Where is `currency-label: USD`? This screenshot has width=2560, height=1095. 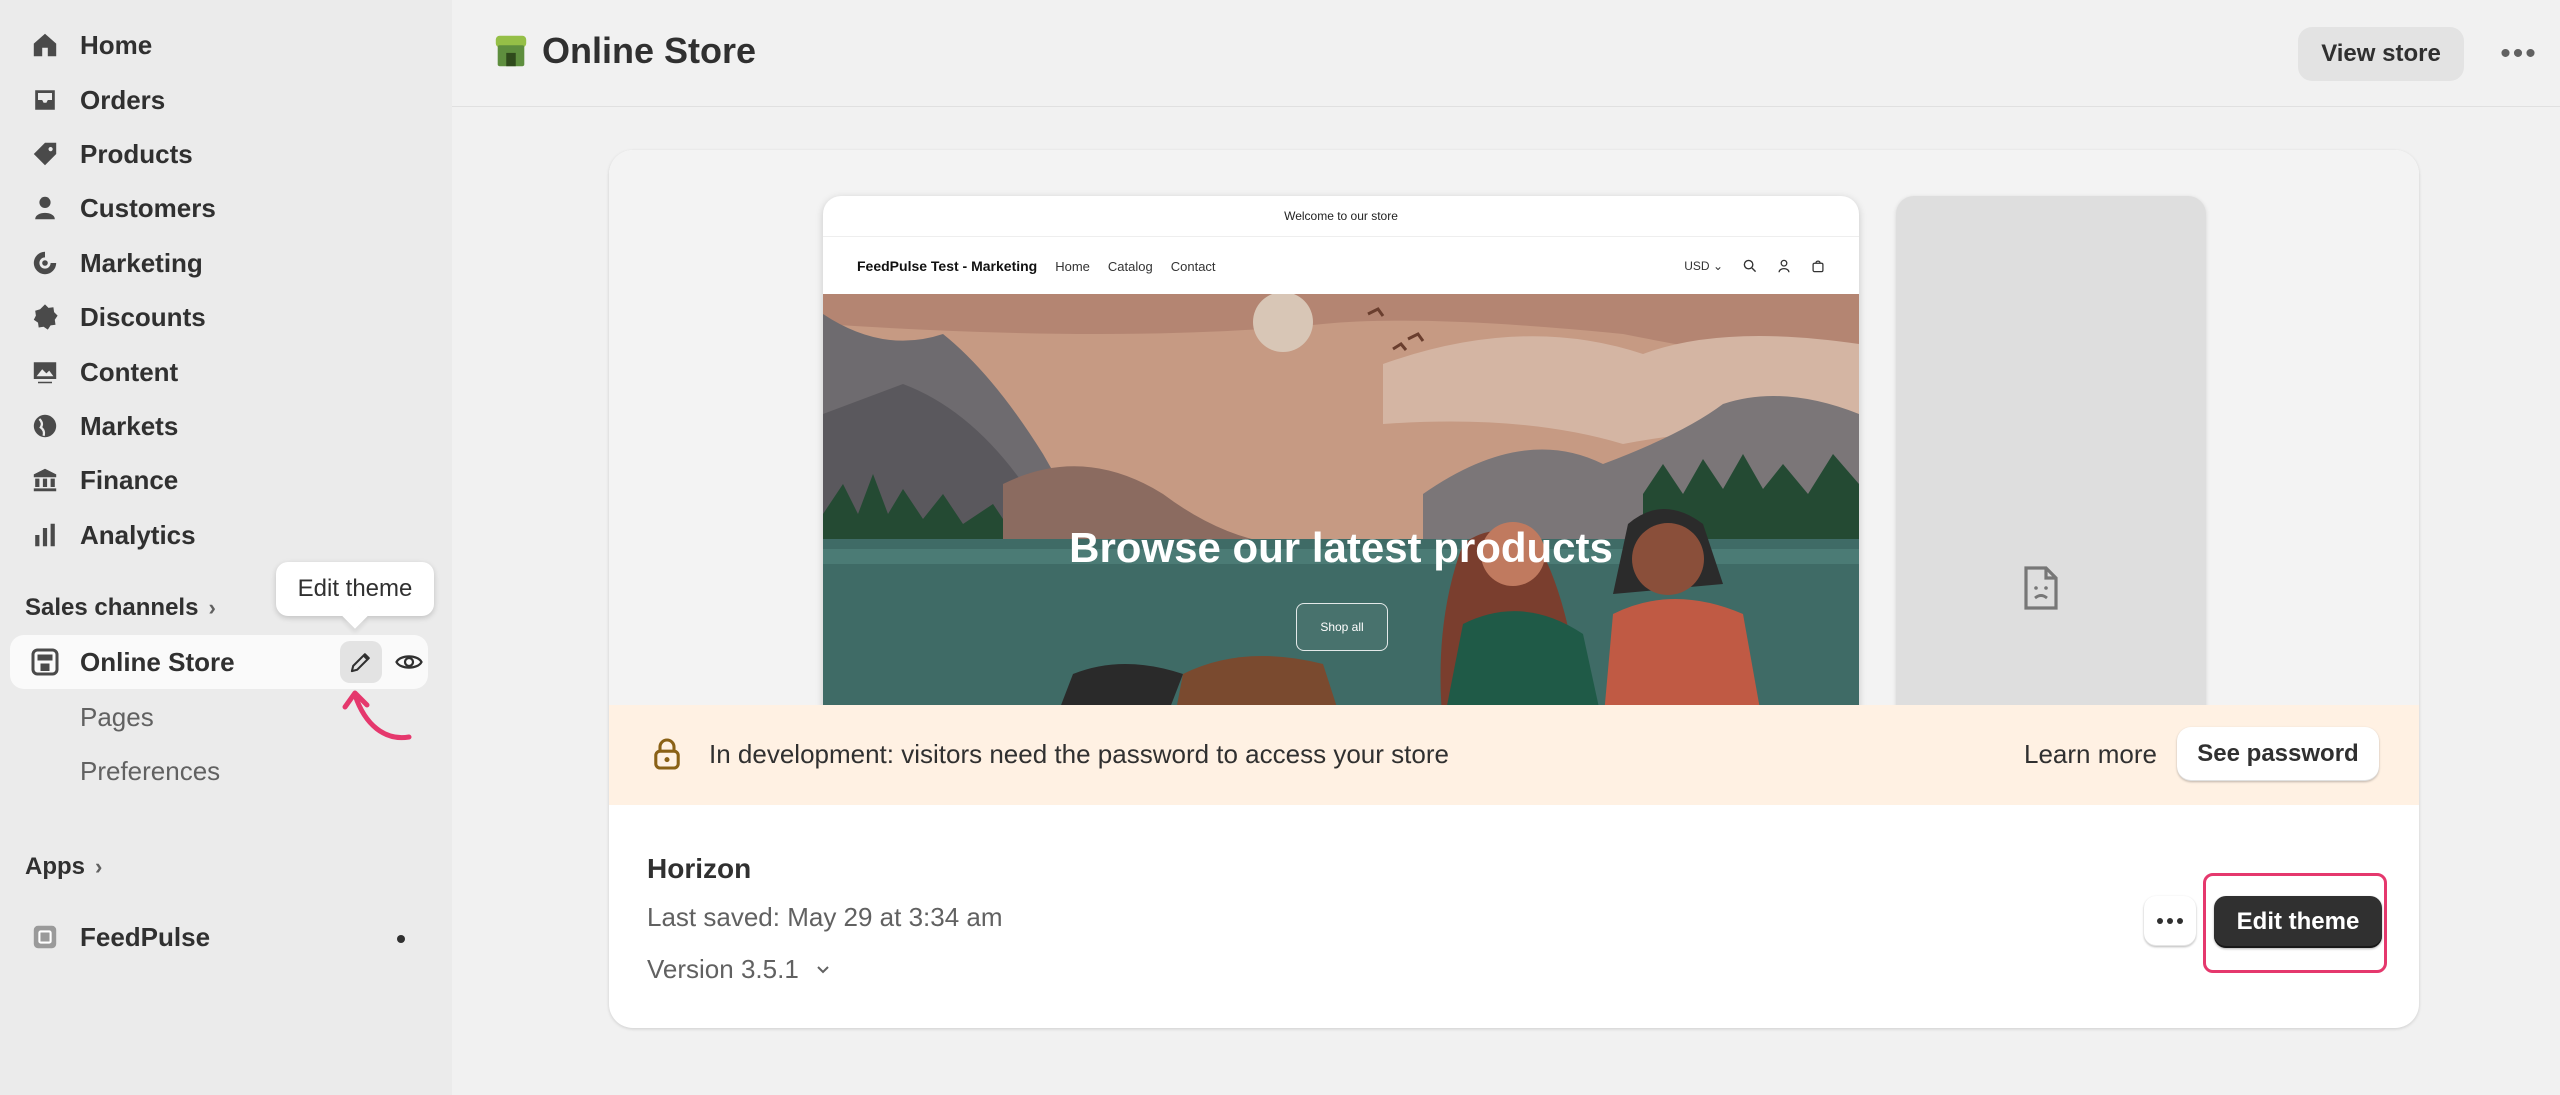
currency-label: USD is located at coordinates (1697, 266).